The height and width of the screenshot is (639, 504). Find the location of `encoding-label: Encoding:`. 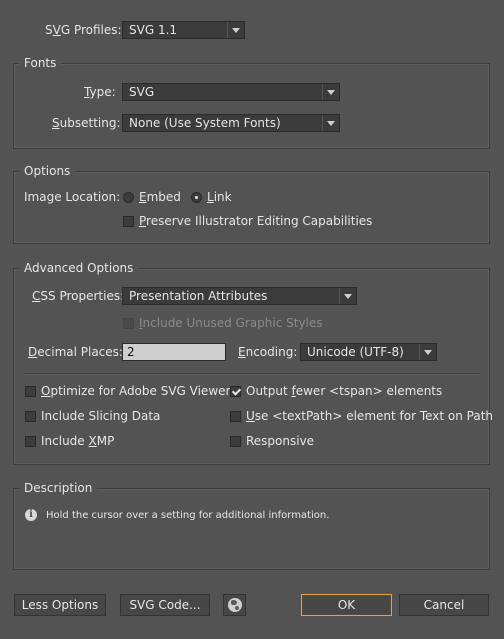

encoding-label: Encoding: is located at coordinates (268, 352).